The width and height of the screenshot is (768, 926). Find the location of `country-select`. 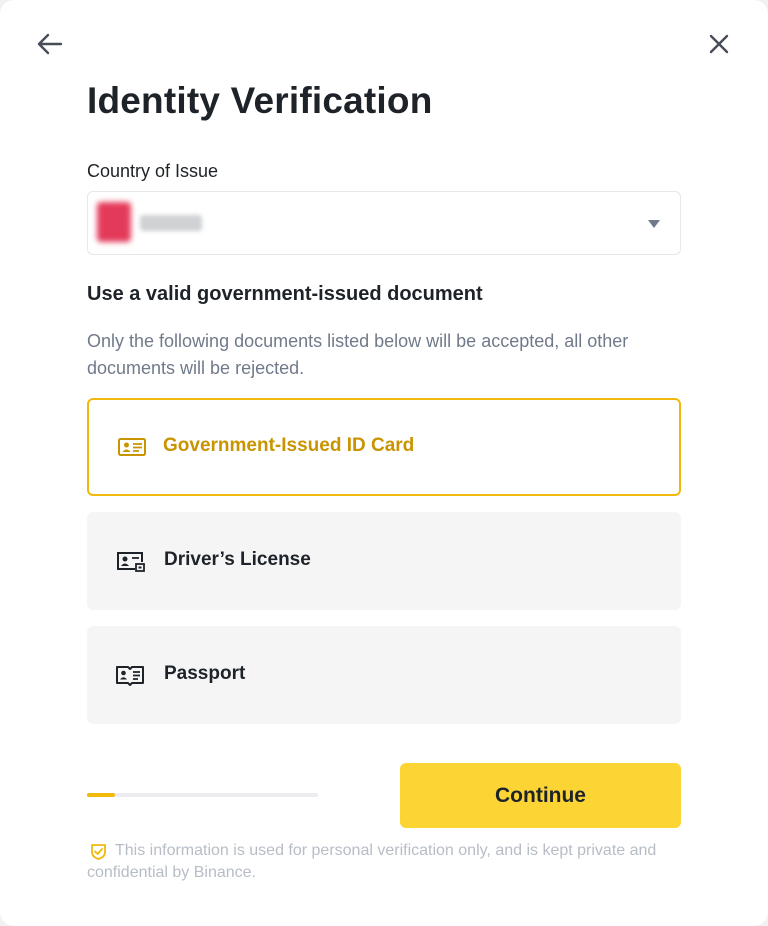

country-select is located at coordinates (384, 223).